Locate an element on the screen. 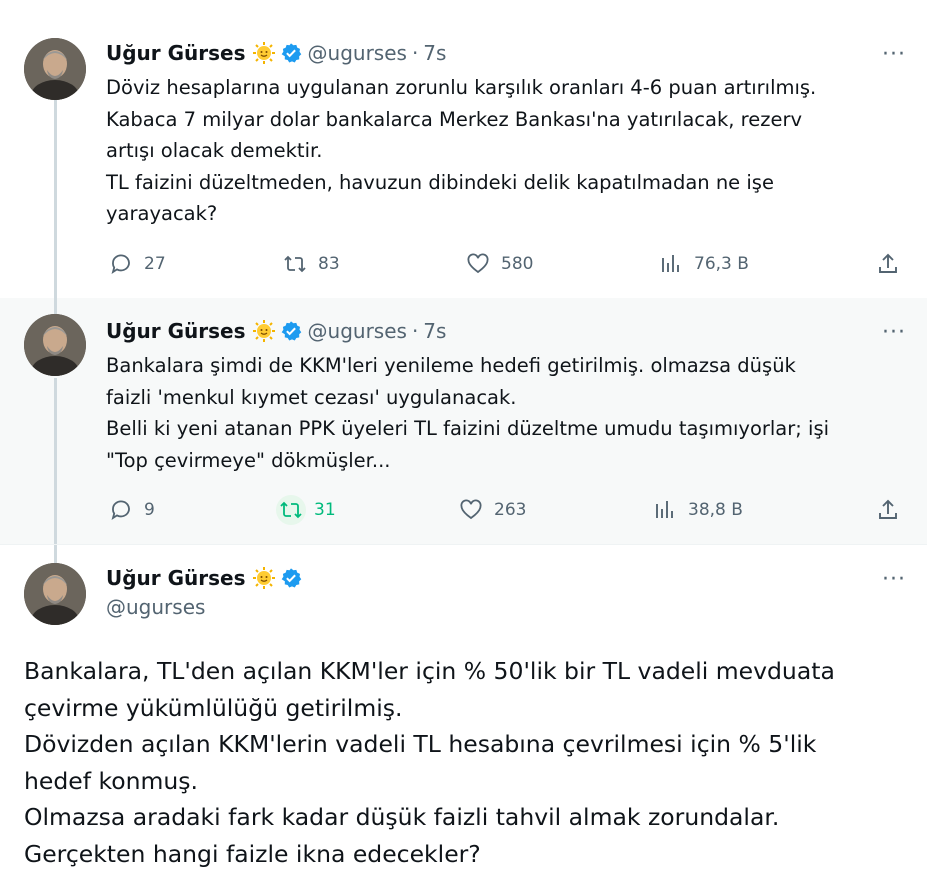 This screenshot has width=927, height=876. like-button: 580 is located at coordinates (498, 264).